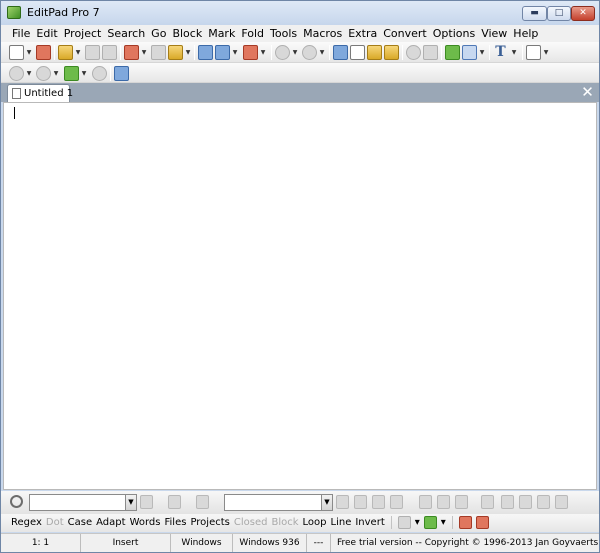  Describe the element at coordinates (43, 73) in the screenshot. I see `forward-icon` at that location.